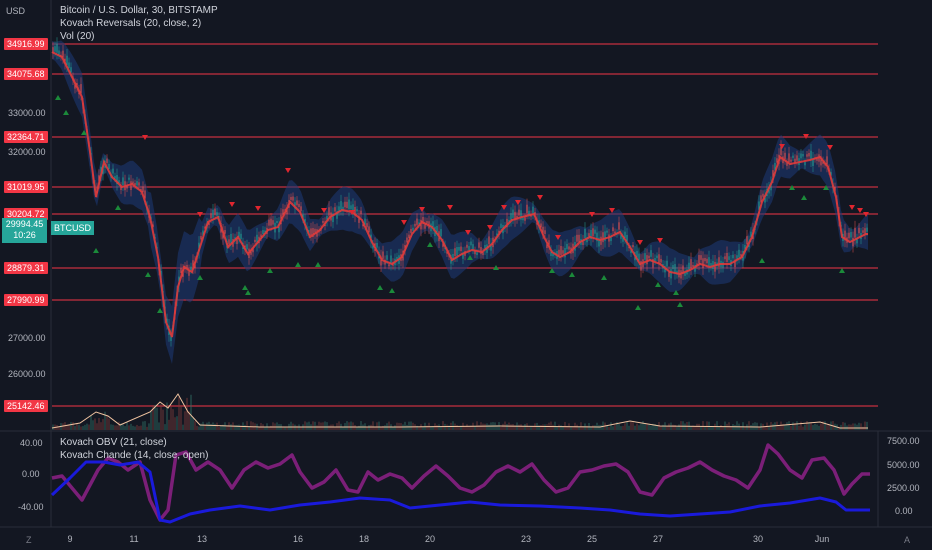  I want to click on level-price-badge: 34075.68, so click(26, 74).